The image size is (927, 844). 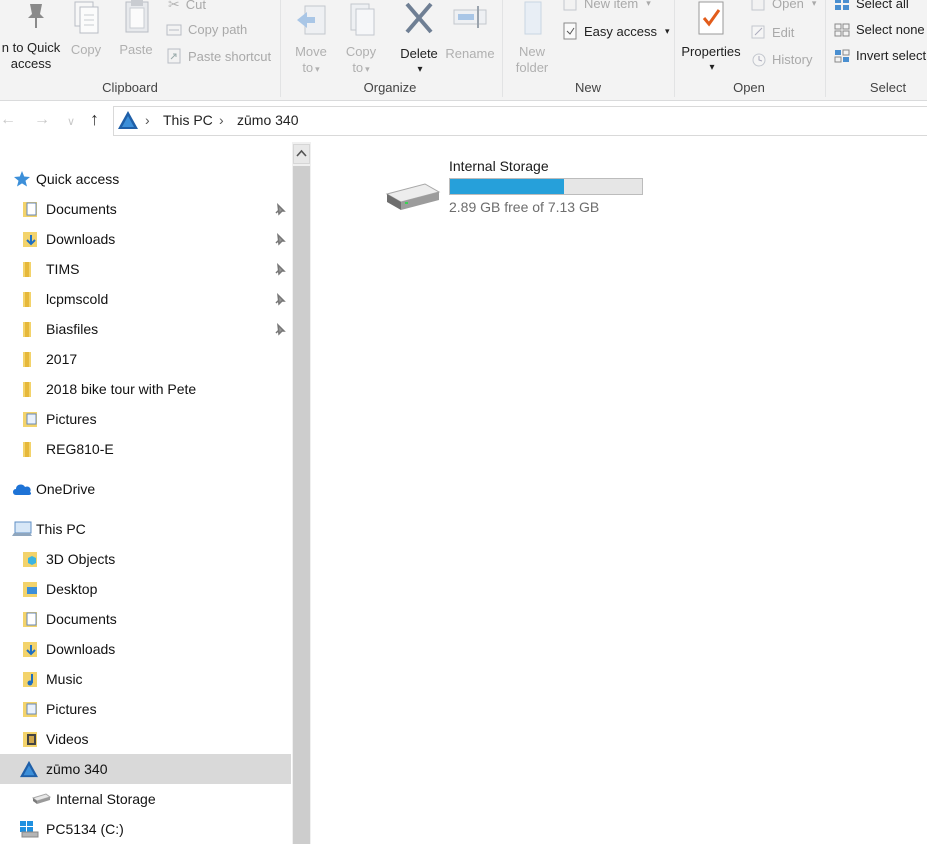 What do you see at coordinates (879, 29) in the screenshot?
I see `select-none-button: Select none` at bounding box center [879, 29].